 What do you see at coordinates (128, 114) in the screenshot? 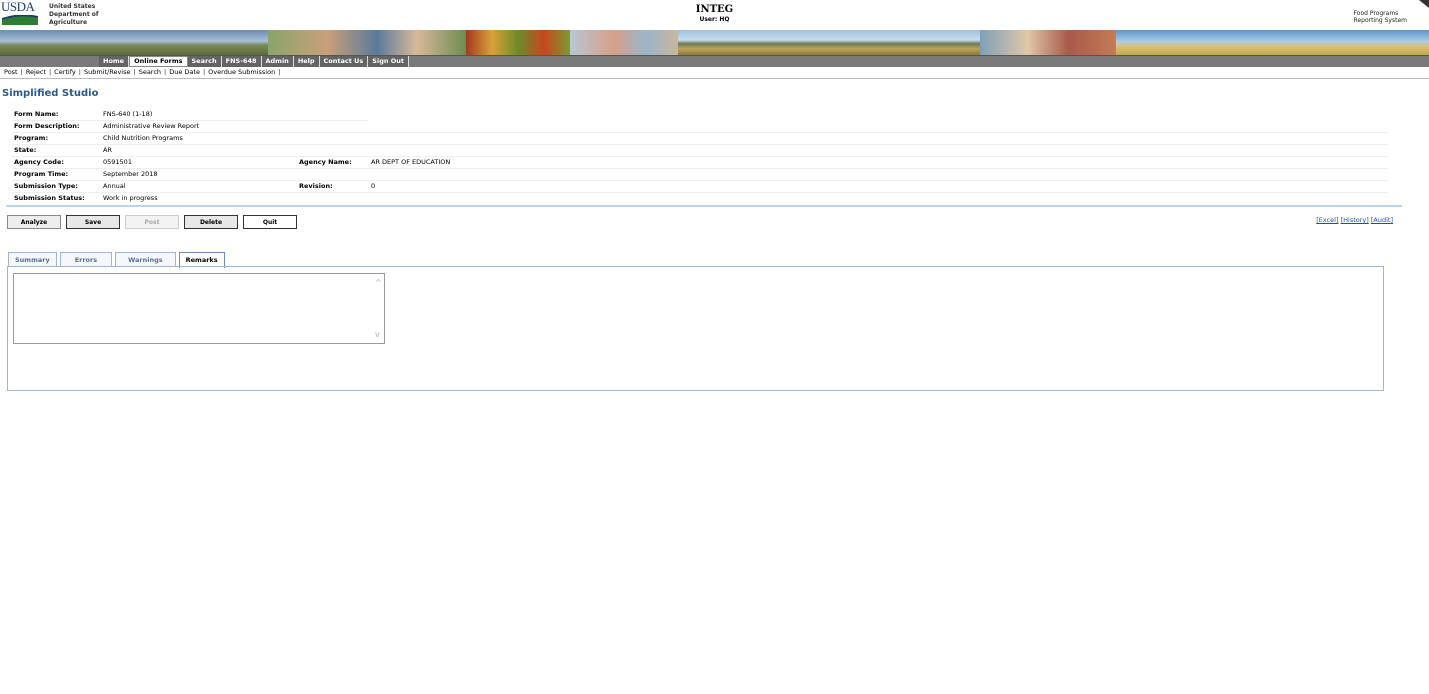
I see `form-name-value: FNS-640 (1-18)` at bounding box center [128, 114].